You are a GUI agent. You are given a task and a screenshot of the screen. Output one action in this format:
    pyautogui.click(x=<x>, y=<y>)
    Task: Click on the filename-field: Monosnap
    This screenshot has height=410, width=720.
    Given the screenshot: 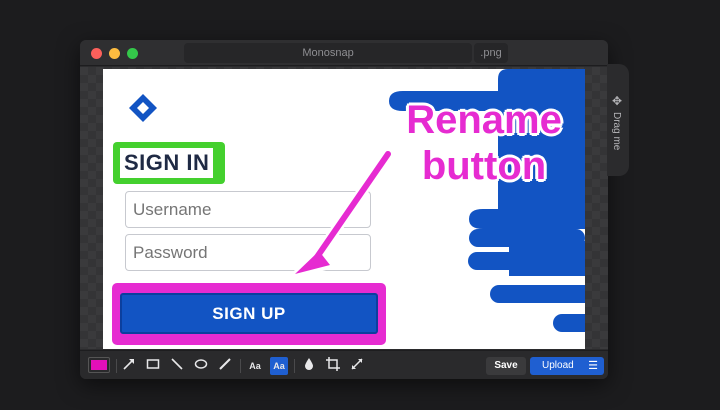 What is the action you would take?
    pyautogui.click(x=328, y=53)
    